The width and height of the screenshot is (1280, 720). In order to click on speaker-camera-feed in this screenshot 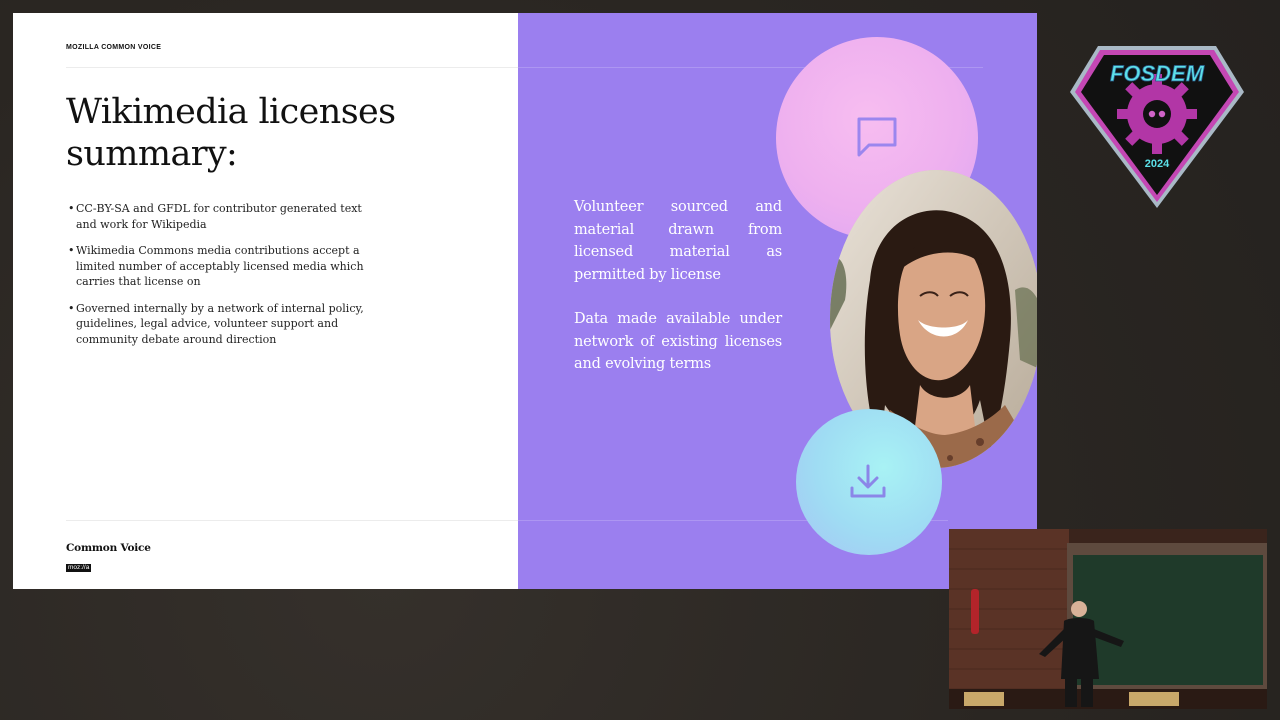, I will do `click(1108, 619)`.